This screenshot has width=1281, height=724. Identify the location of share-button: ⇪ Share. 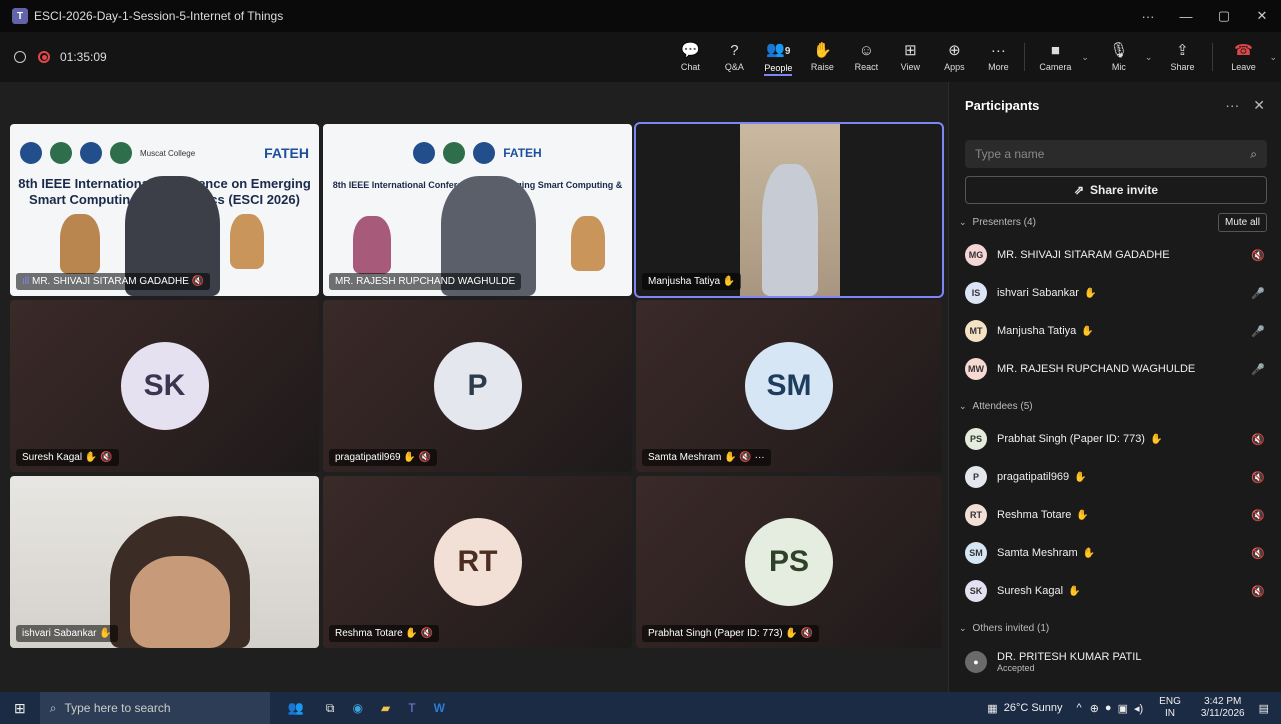
(1182, 57).